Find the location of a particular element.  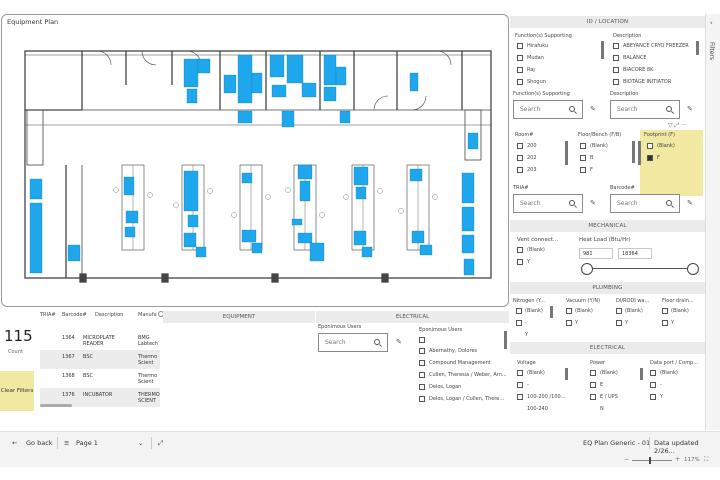

back-arrow-icon: ← is located at coordinates (14, 443).